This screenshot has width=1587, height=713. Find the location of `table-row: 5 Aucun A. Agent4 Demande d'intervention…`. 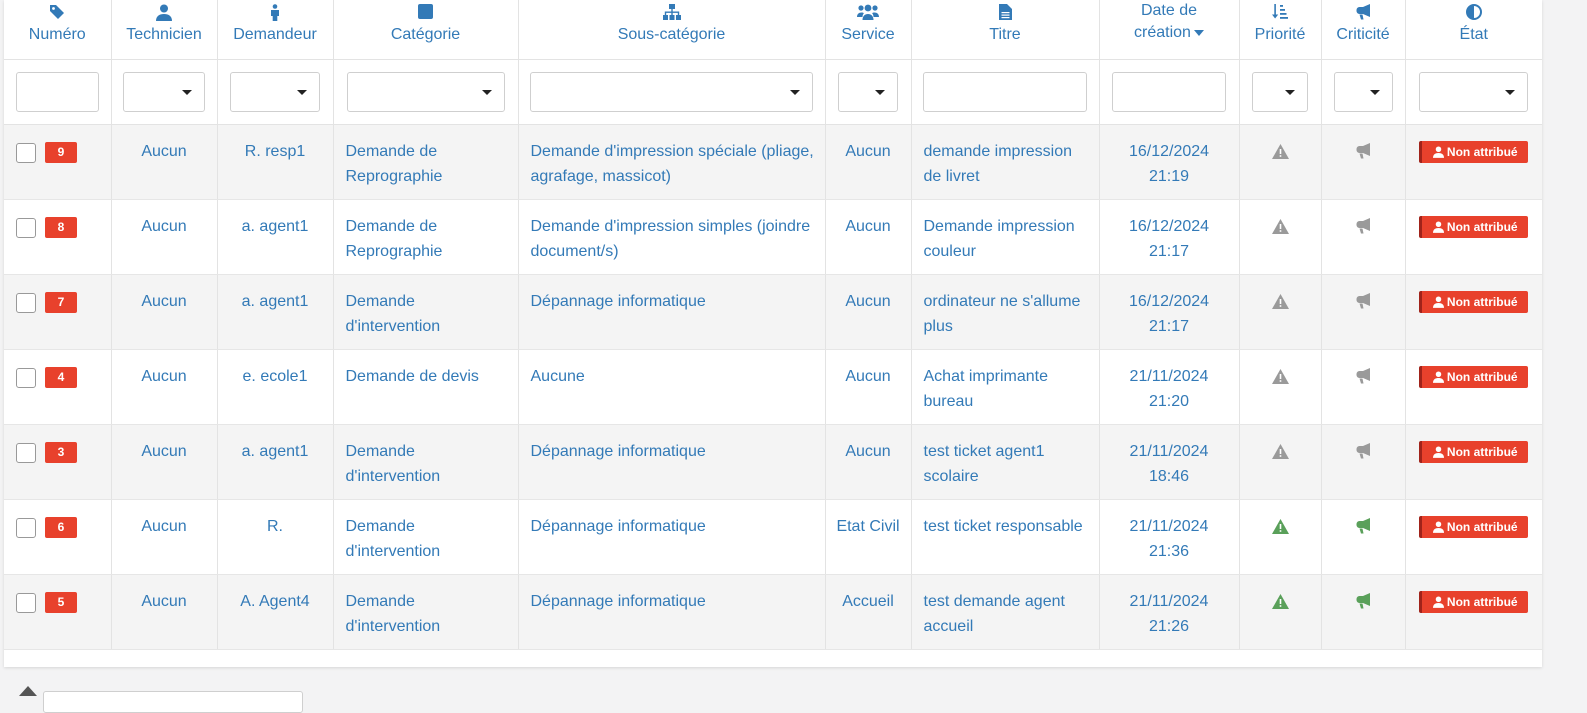

table-row: 5 Aucun A. Agent4 Demande d'intervention… is located at coordinates (773, 612).